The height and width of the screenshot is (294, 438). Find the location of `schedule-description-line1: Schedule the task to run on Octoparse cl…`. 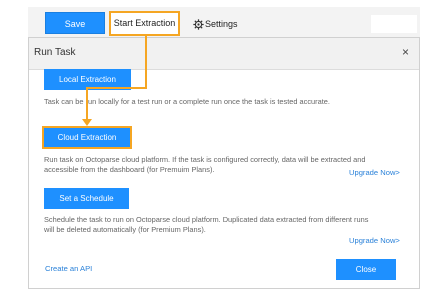

schedule-description-line1: Schedule the task to run on Octoparse cl… is located at coordinates (206, 219).